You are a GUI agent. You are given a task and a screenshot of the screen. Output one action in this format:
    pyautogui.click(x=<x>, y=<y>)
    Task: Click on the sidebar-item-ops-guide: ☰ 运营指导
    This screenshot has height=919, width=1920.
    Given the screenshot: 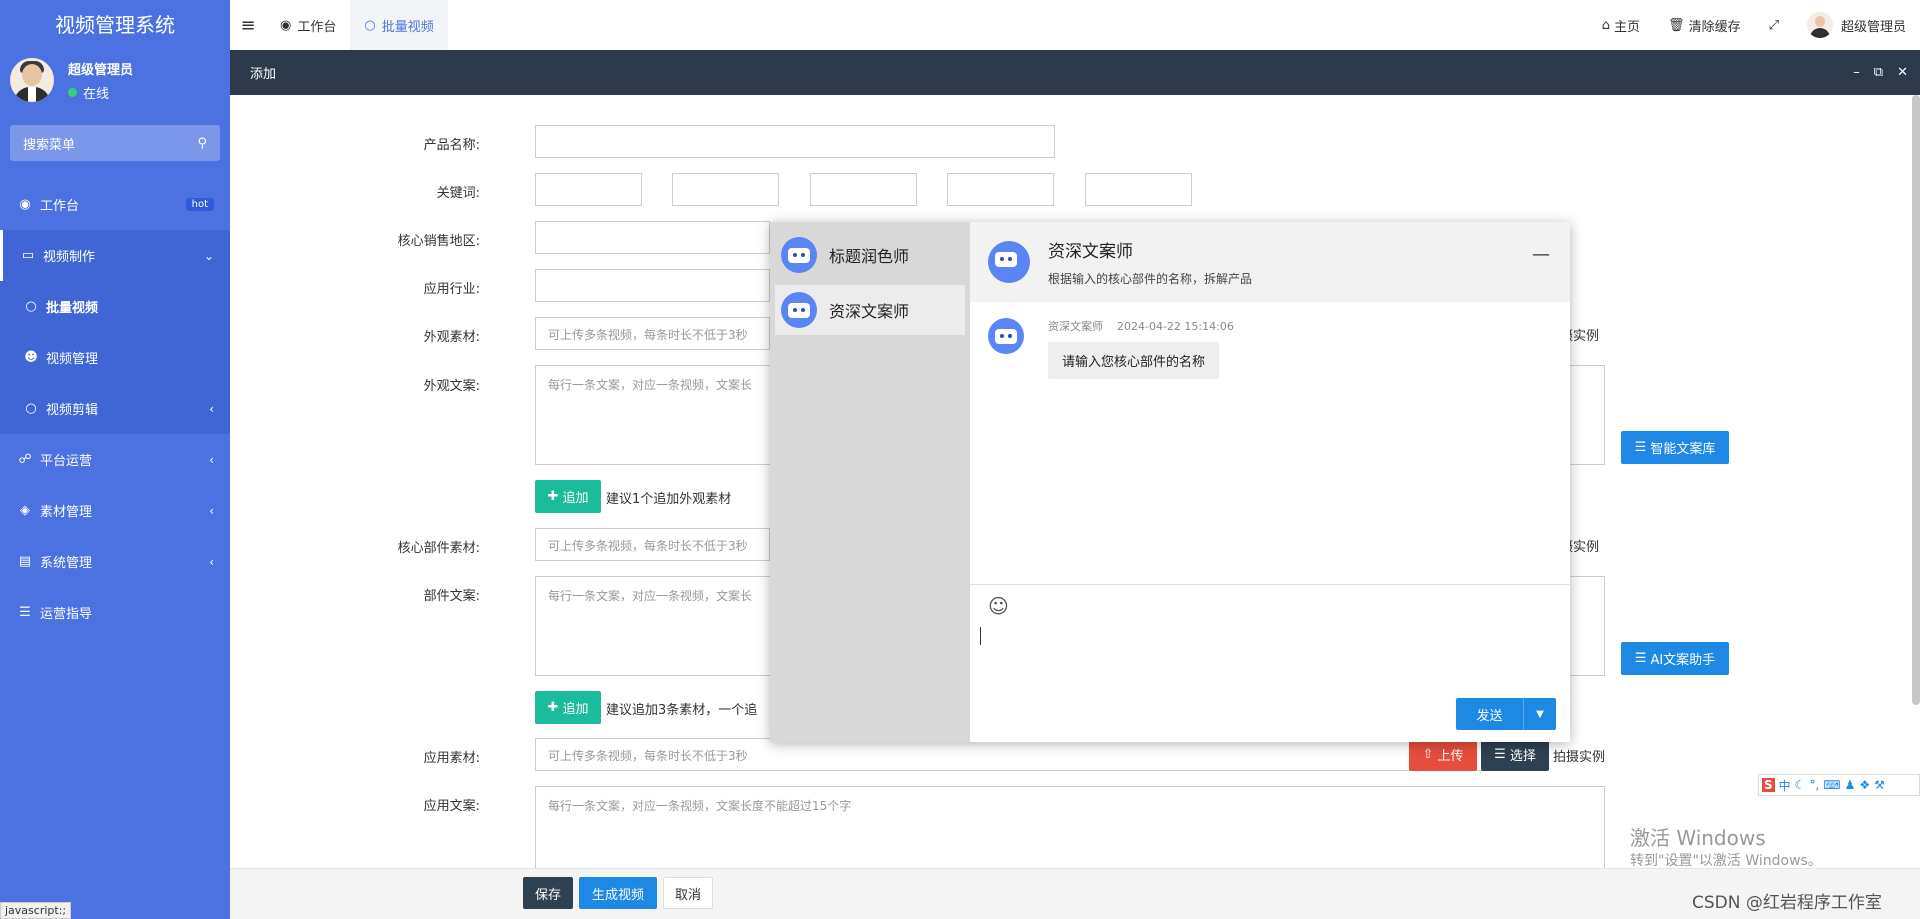 What is the action you would take?
    pyautogui.click(x=115, y=612)
    